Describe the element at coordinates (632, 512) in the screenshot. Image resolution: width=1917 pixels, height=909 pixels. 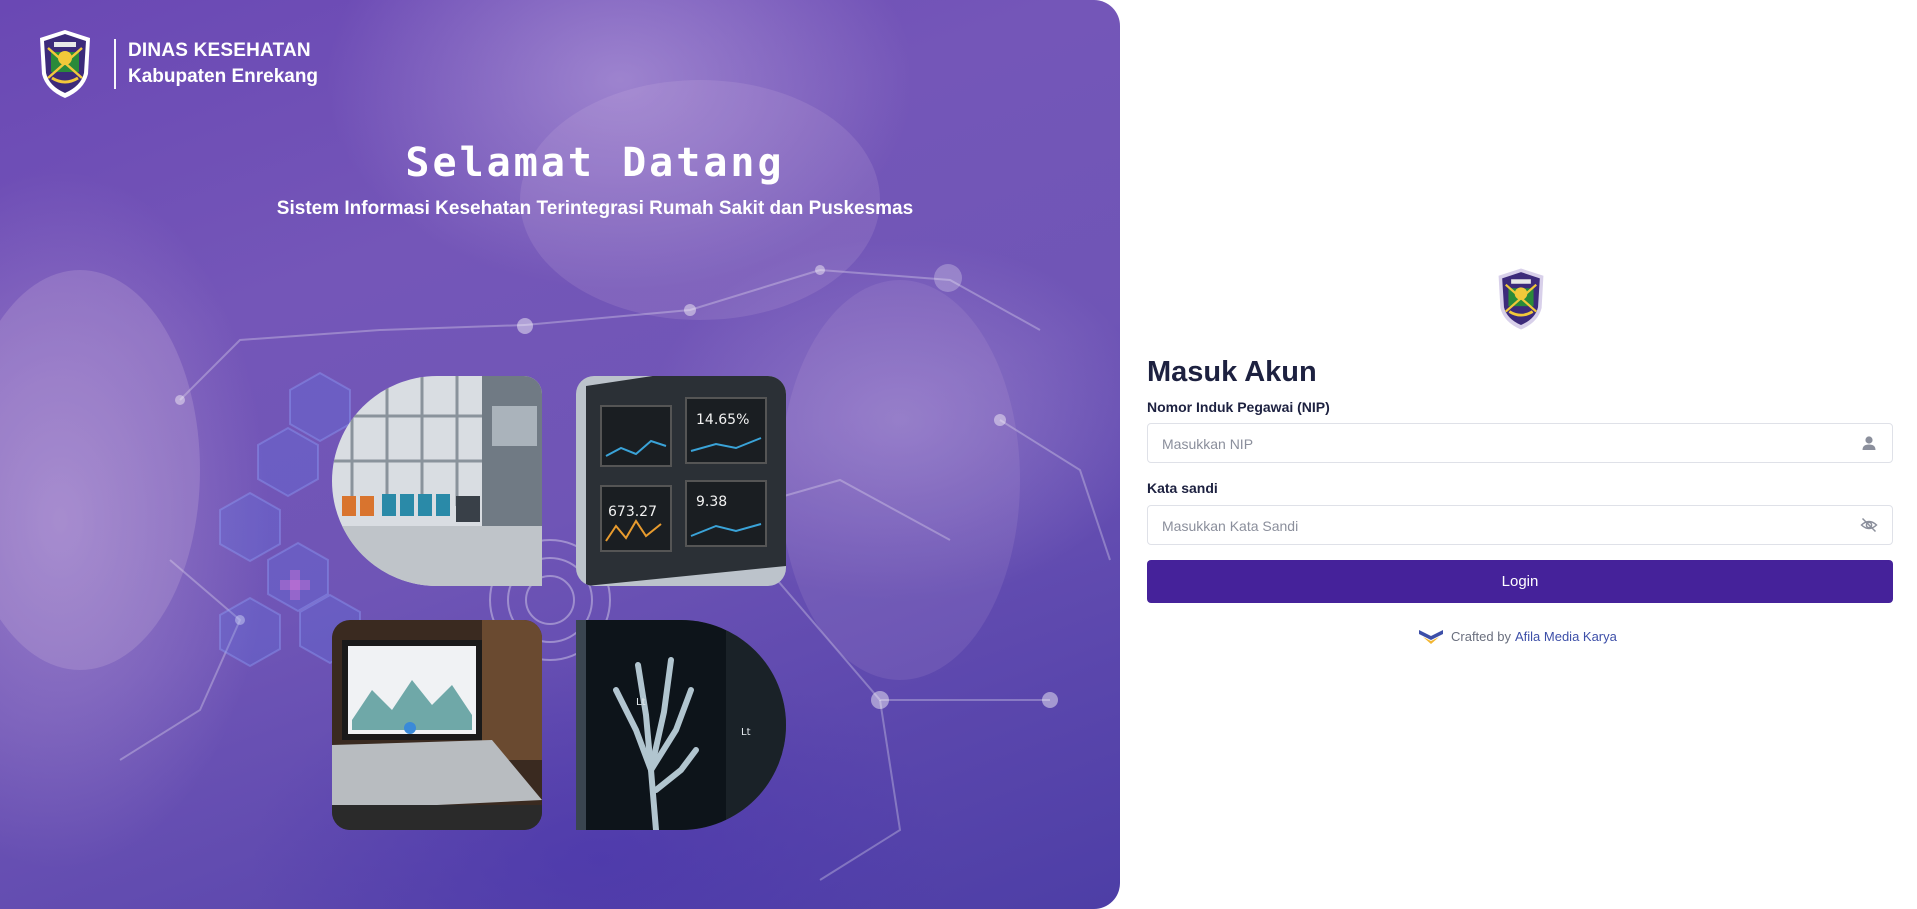
I see `svg-text: 673.27` at that location.